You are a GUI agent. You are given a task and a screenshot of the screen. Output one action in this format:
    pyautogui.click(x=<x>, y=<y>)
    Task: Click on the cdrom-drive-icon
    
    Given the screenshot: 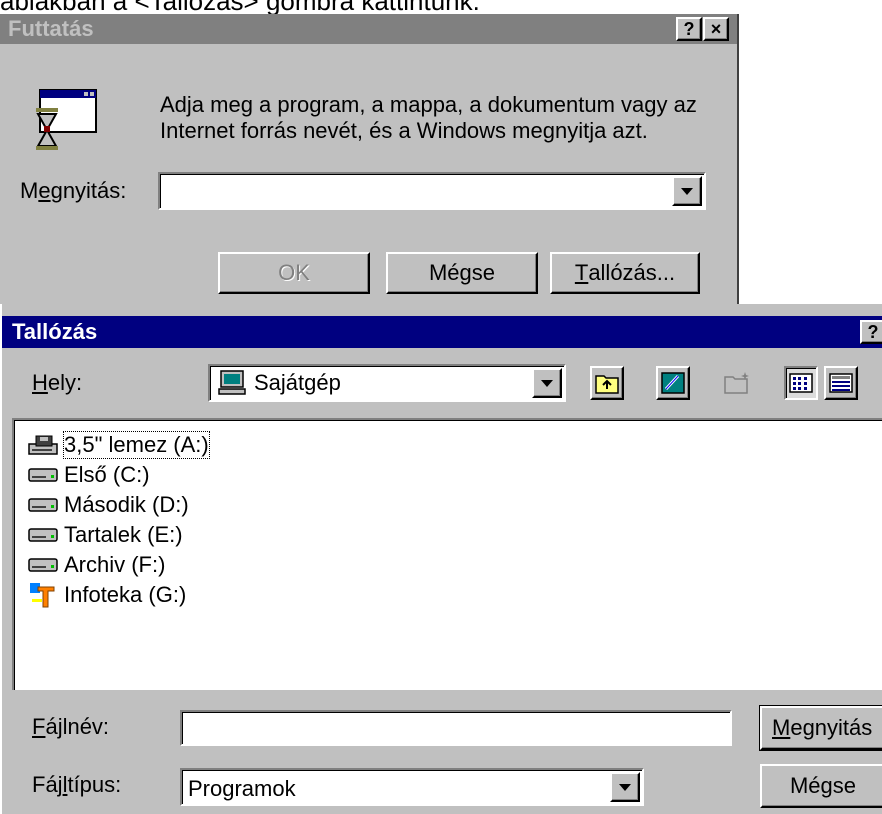 What is the action you would take?
    pyautogui.click(x=45, y=595)
    